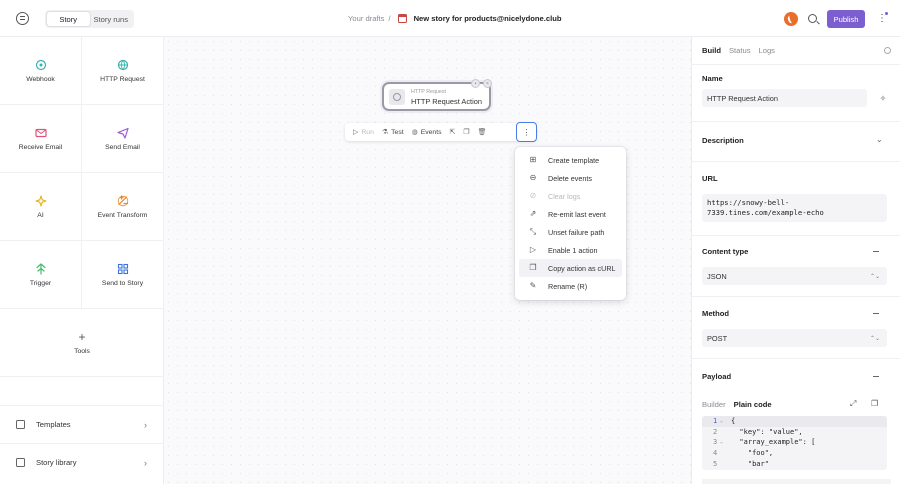  I want to click on breadcrumb-drafts: Your drafts, so click(366, 18).